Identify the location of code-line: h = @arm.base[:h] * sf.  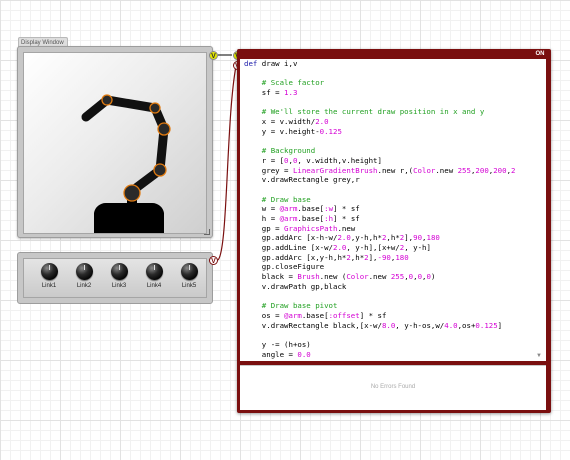
(393, 219).